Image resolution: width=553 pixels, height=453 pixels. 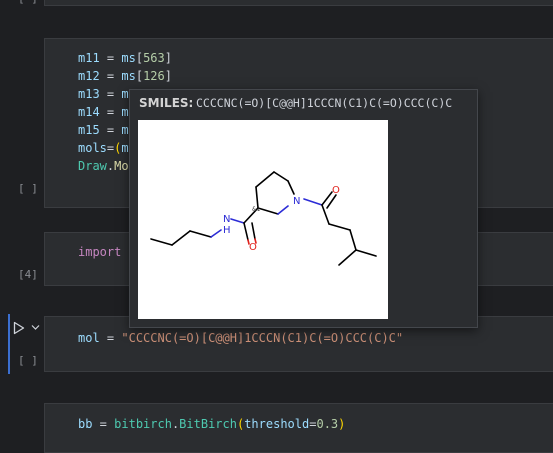 What do you see at coordinates (125, 76) in the screenshot?
I see `code-line: m12 = ms[126]` at bounding box center [125, 76].